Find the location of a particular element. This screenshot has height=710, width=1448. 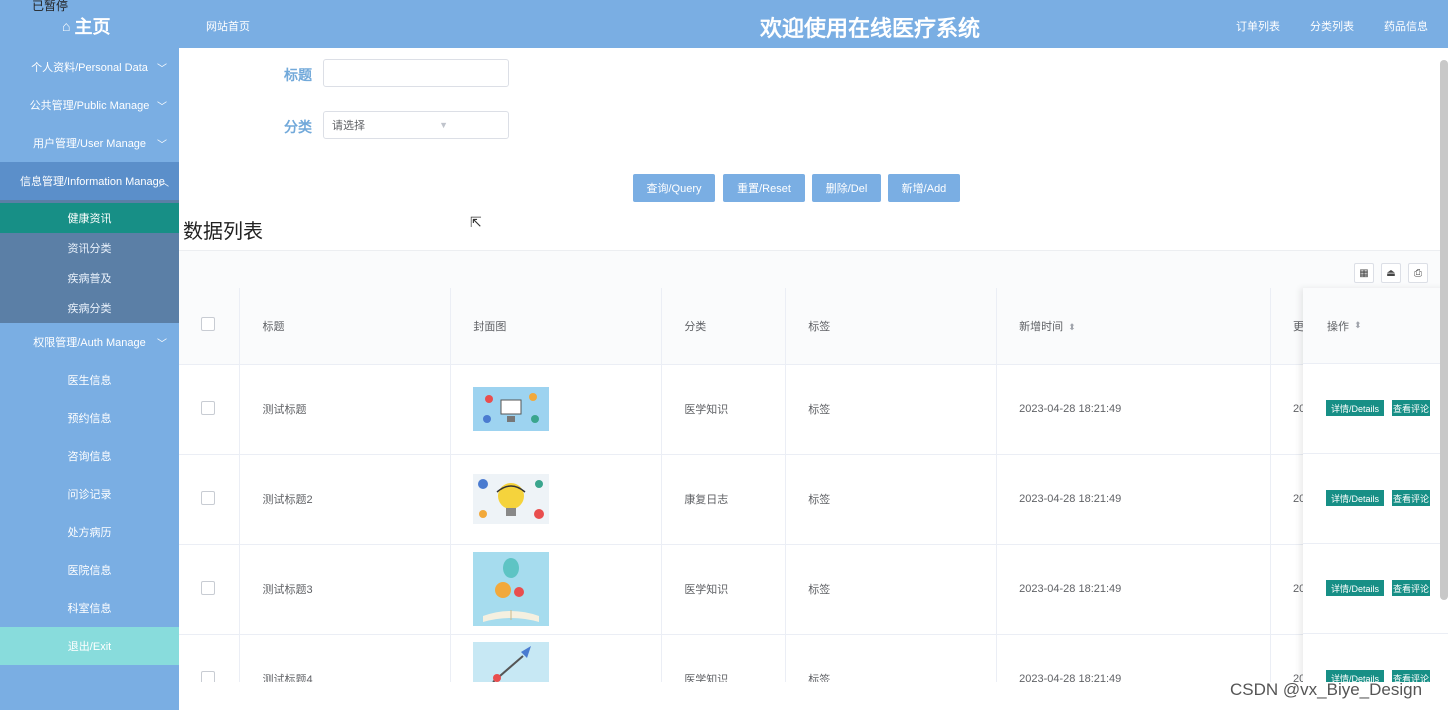

table-toolbar: ▦ ⏏ ⎙ is located at coordinates (813, 269).